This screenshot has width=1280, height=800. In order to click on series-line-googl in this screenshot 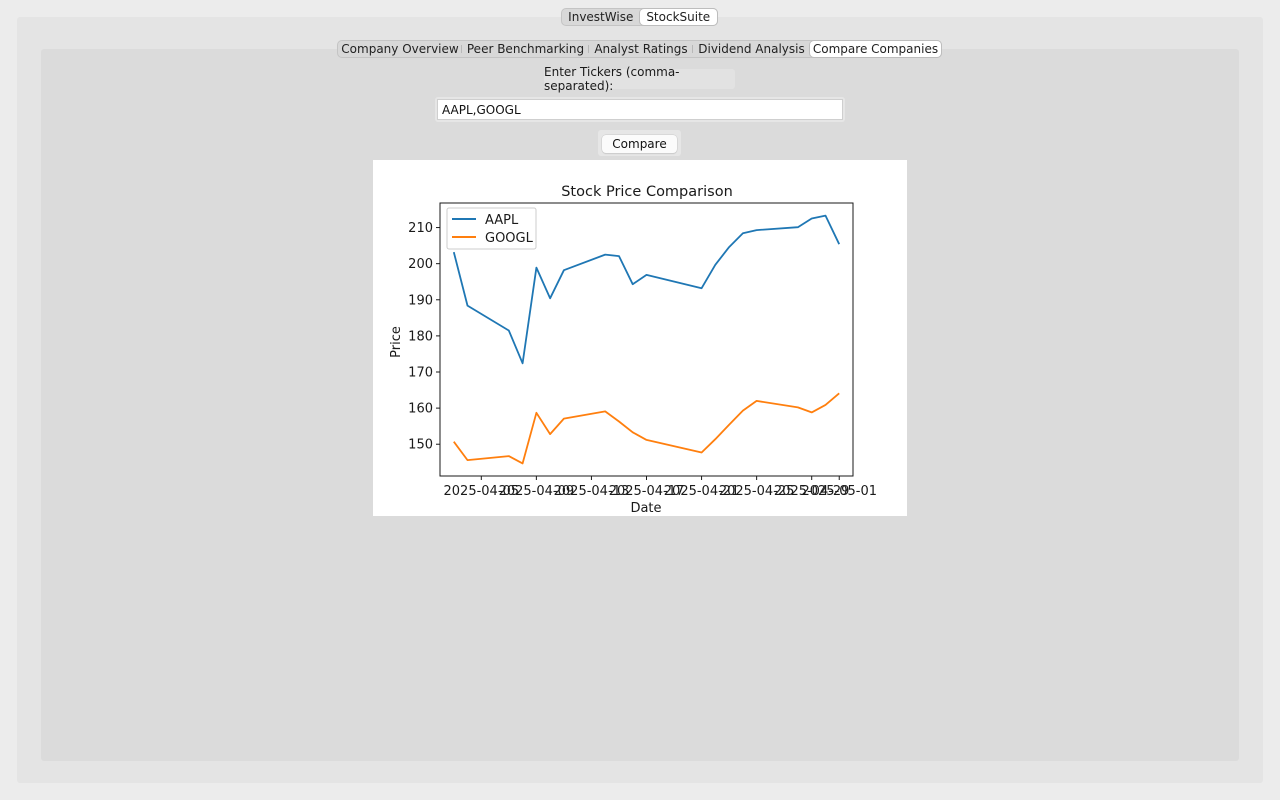, I will do `click(646, 428)`.